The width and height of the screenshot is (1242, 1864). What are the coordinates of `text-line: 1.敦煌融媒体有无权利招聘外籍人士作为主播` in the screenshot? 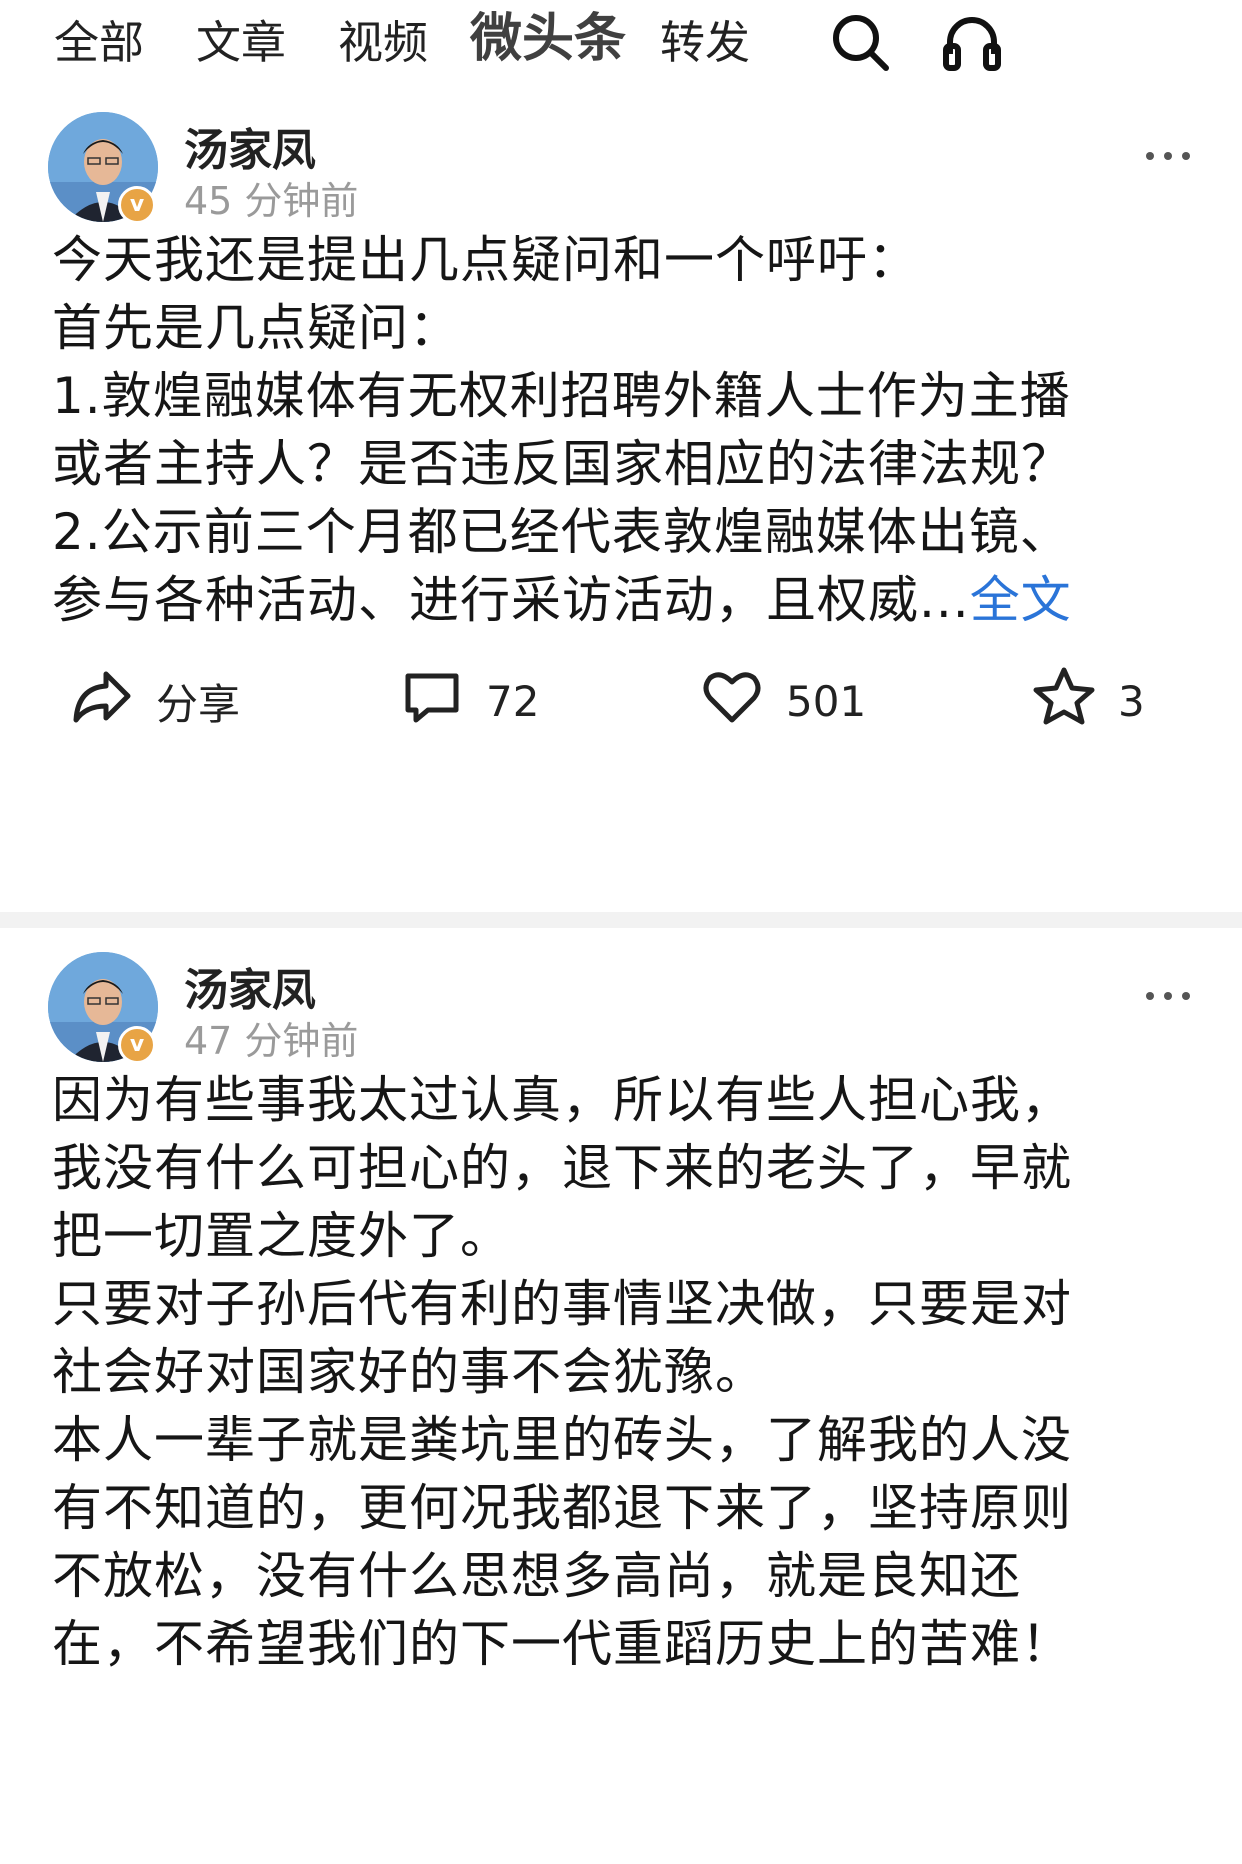 It's located at (561, 396).